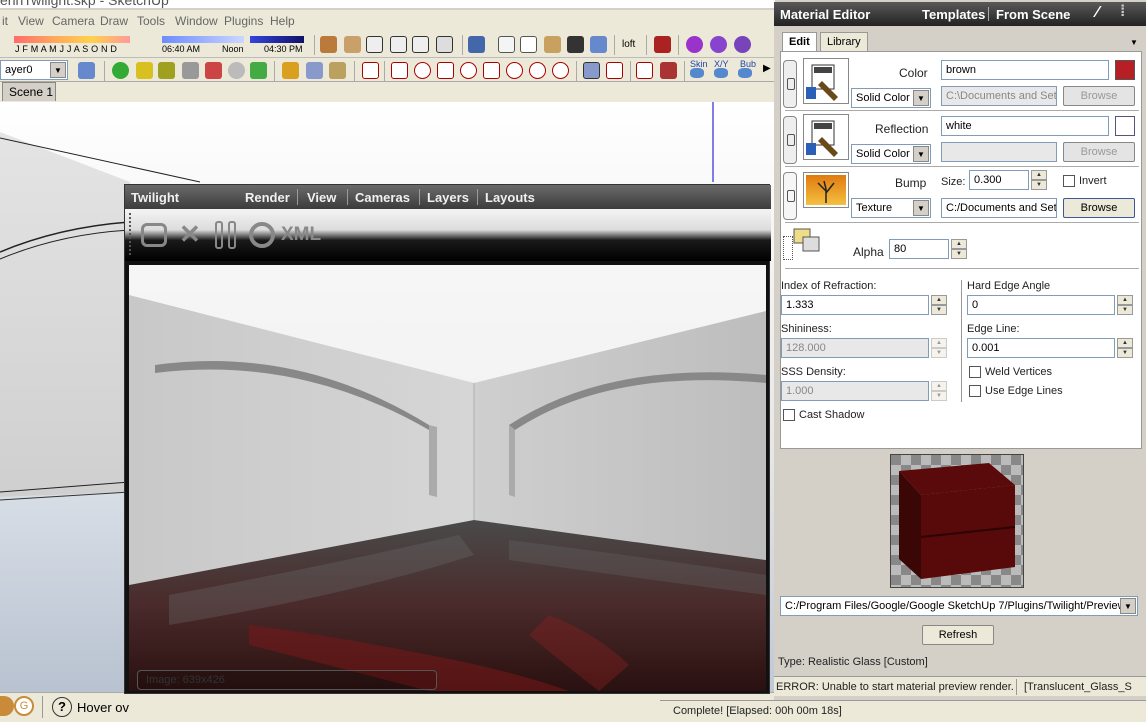 Image resolution: width=1146 pixels, height=722 pixels. I want to click on alpha-link-icon, so click(788, 248).